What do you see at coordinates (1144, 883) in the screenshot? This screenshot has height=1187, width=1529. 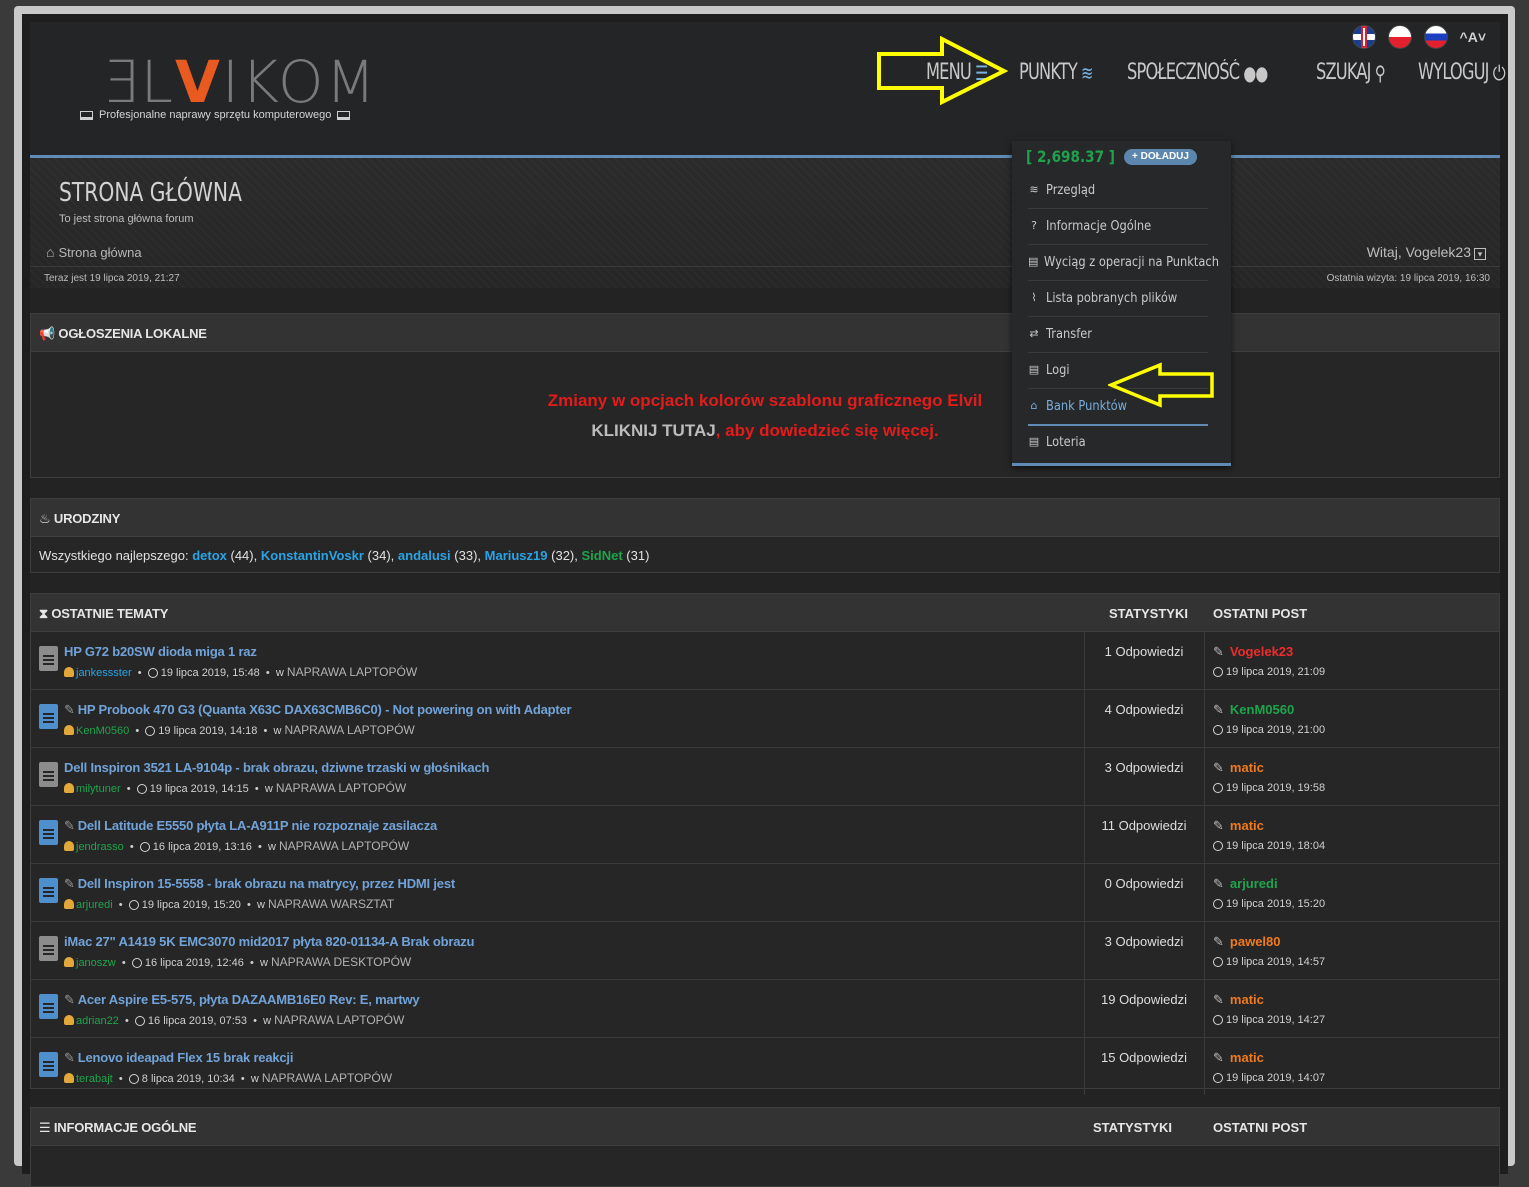 I see `topic-replies: 0 Odpowiedzi` at bounding box center [1144, 883].